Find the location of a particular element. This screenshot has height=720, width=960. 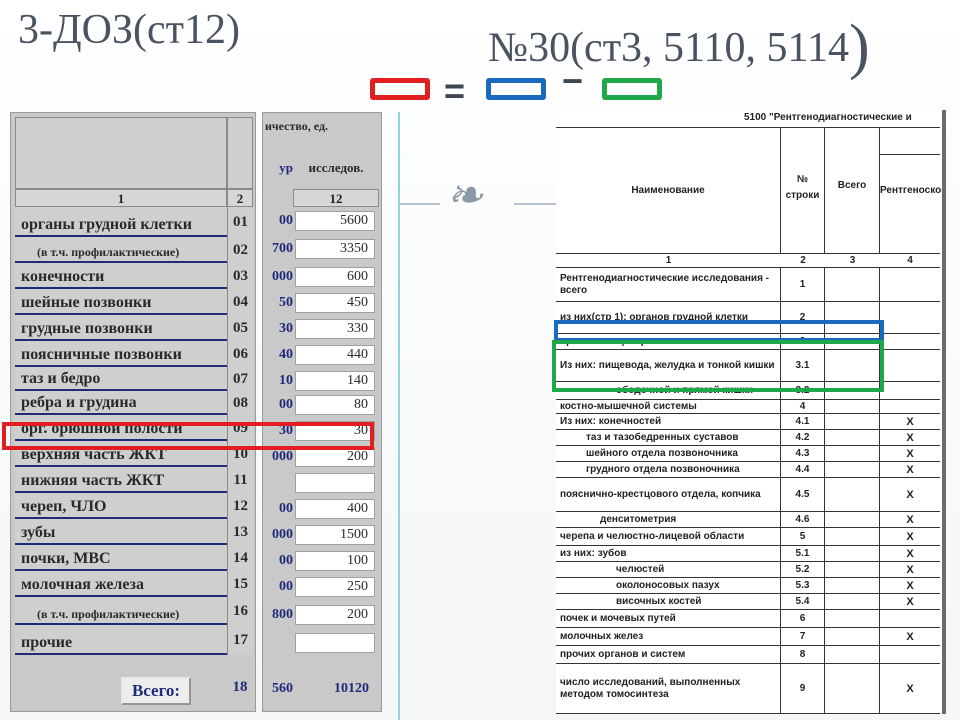

left-row-name: почки, МВС is located at coordinates (121, 558).